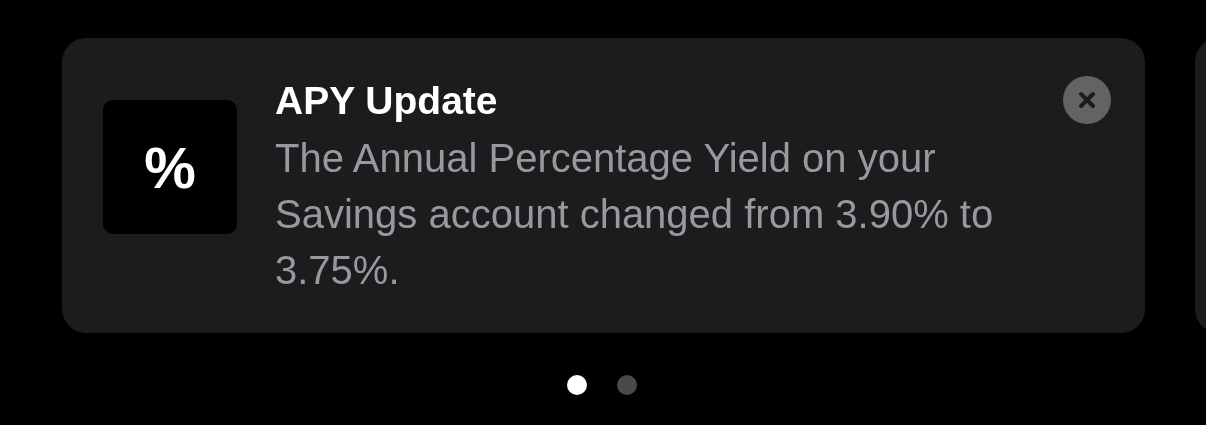 The width and height of the screenshot is (1206, 425). I want to click on close-button, so click(1087, 100).